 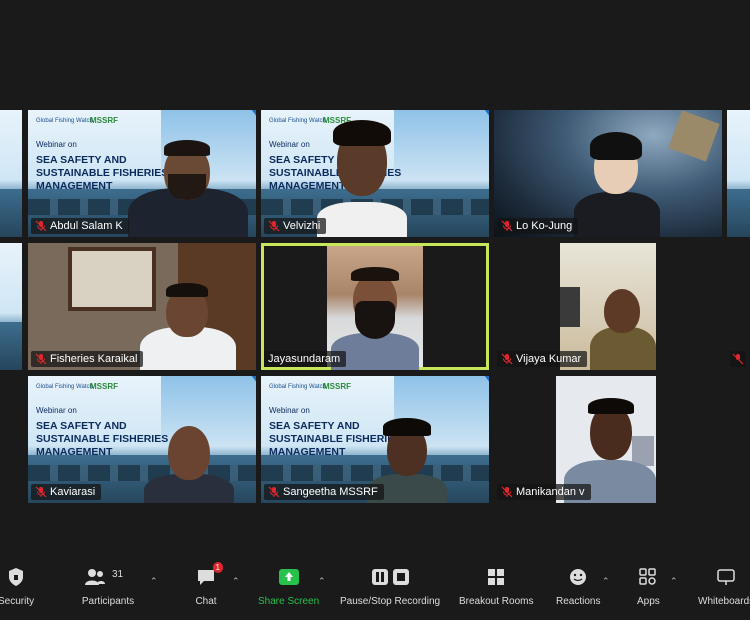 What do you see at coordinates (11, 173) in the screenshot?
I see `partial-tile-left-top` at bounding box center [11, 173].